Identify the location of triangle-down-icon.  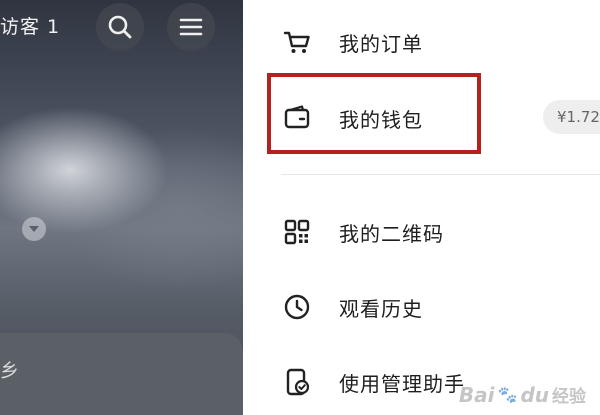
(34, 229).